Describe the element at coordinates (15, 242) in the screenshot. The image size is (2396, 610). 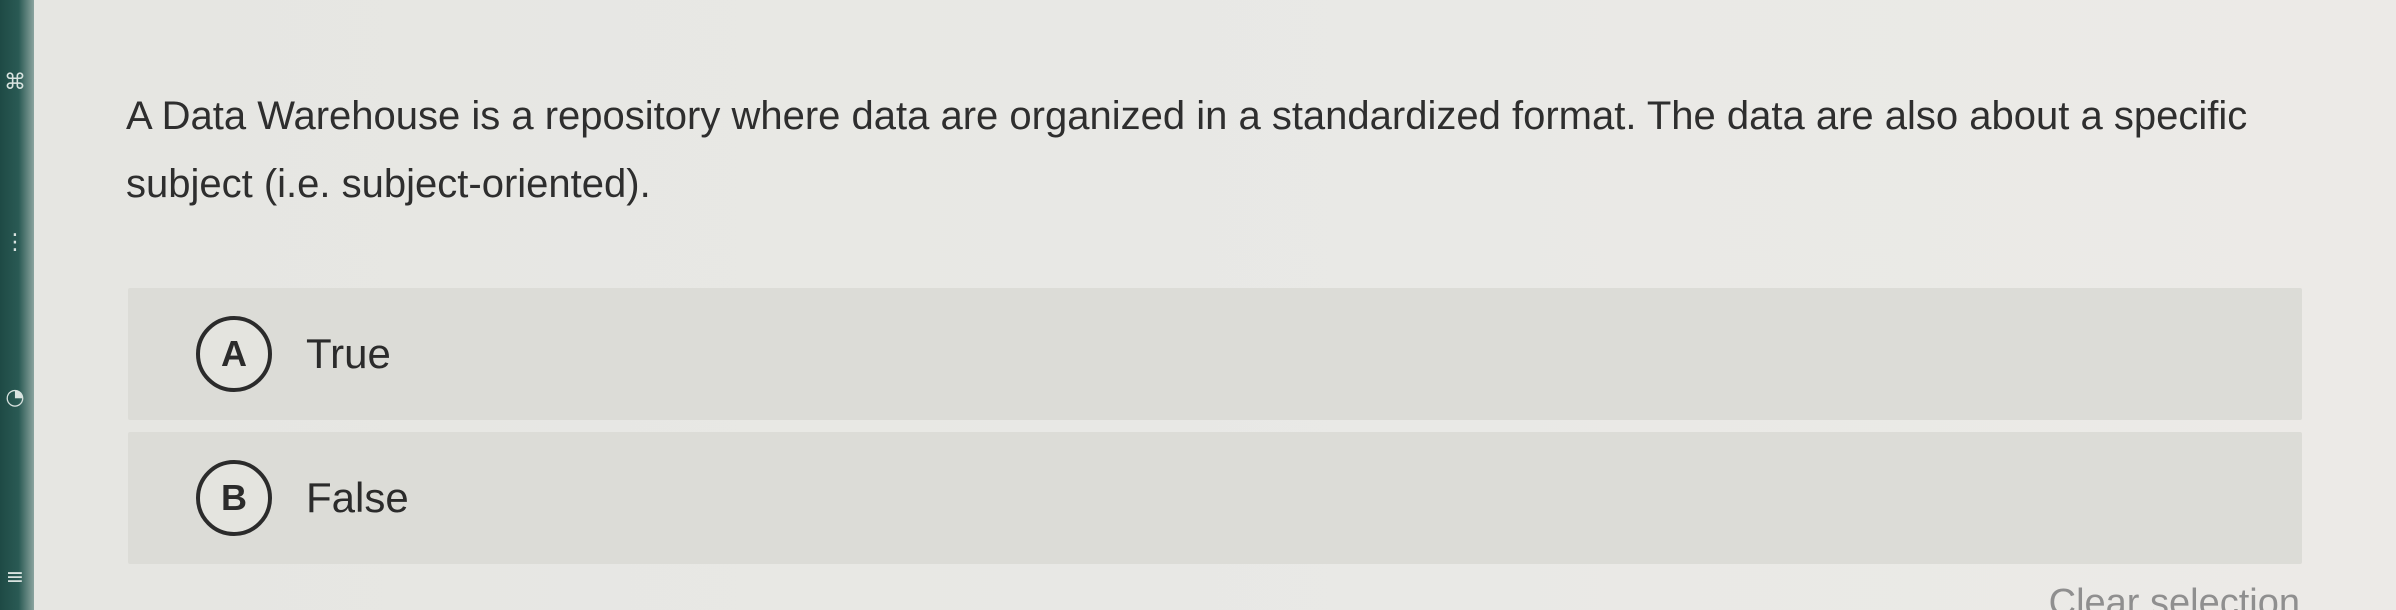
I see `sidebar-grid-icon: ⋮` at that location.